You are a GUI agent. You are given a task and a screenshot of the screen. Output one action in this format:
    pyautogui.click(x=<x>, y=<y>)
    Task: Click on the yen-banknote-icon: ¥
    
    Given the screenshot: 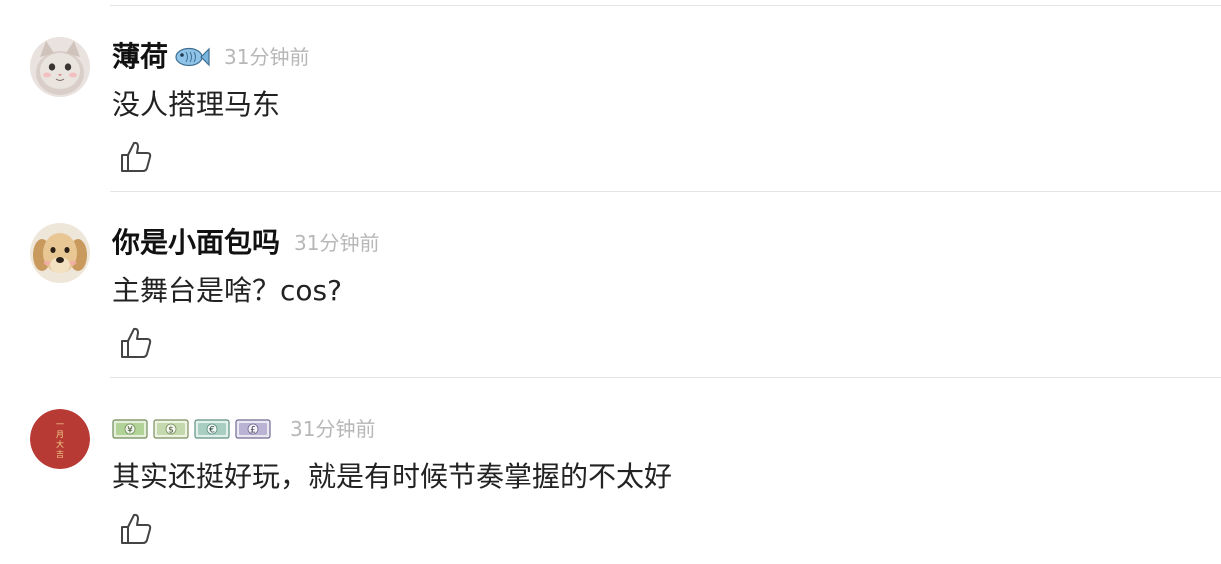 What is the action you would take?
    pyautogui.click(x=130, y=429)
    